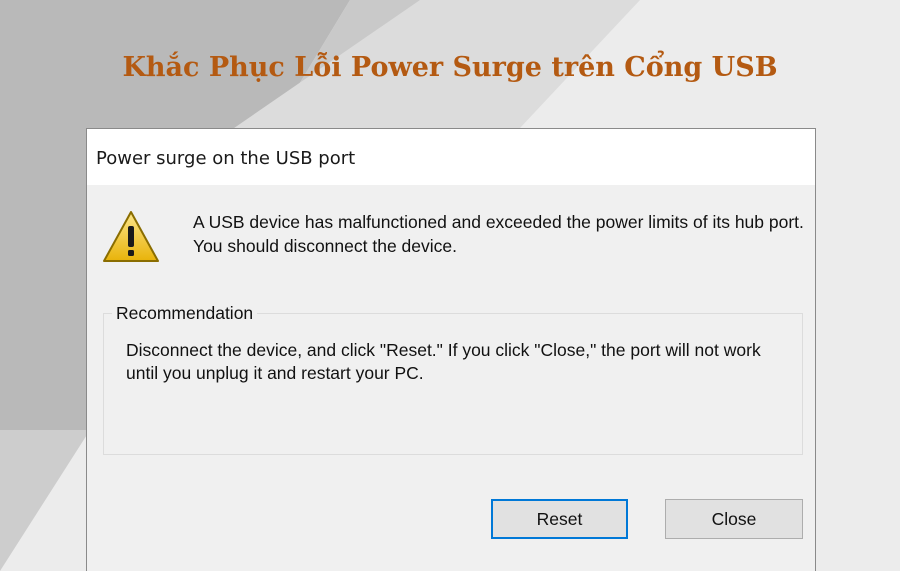 The image size is (900, 571). Describe the element at coordinates (450, 67) in the screenshot. I see `banner-title: Khắc Phục Lỗi Power Surge trên Cổng USB` at that location.